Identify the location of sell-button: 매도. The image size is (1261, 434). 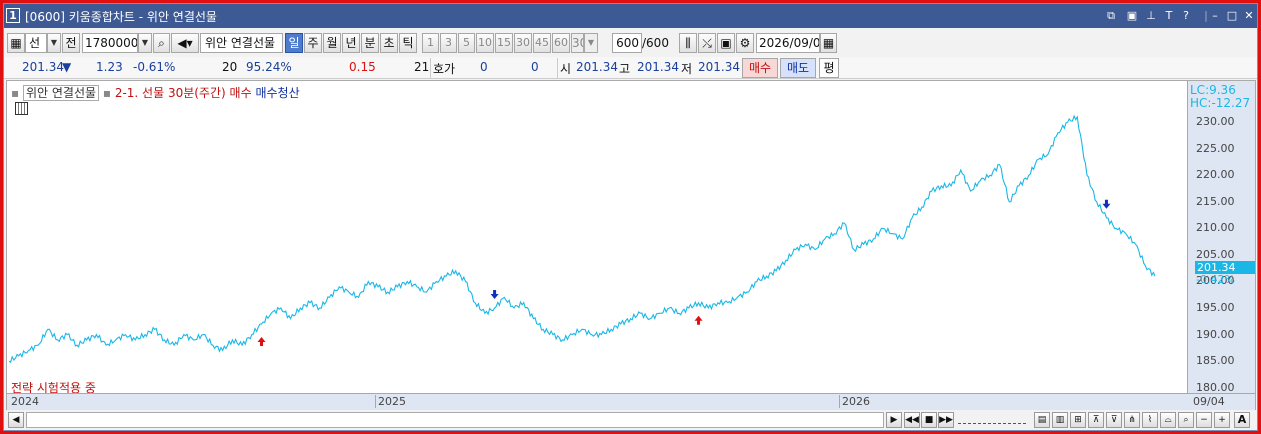
(798, 68).